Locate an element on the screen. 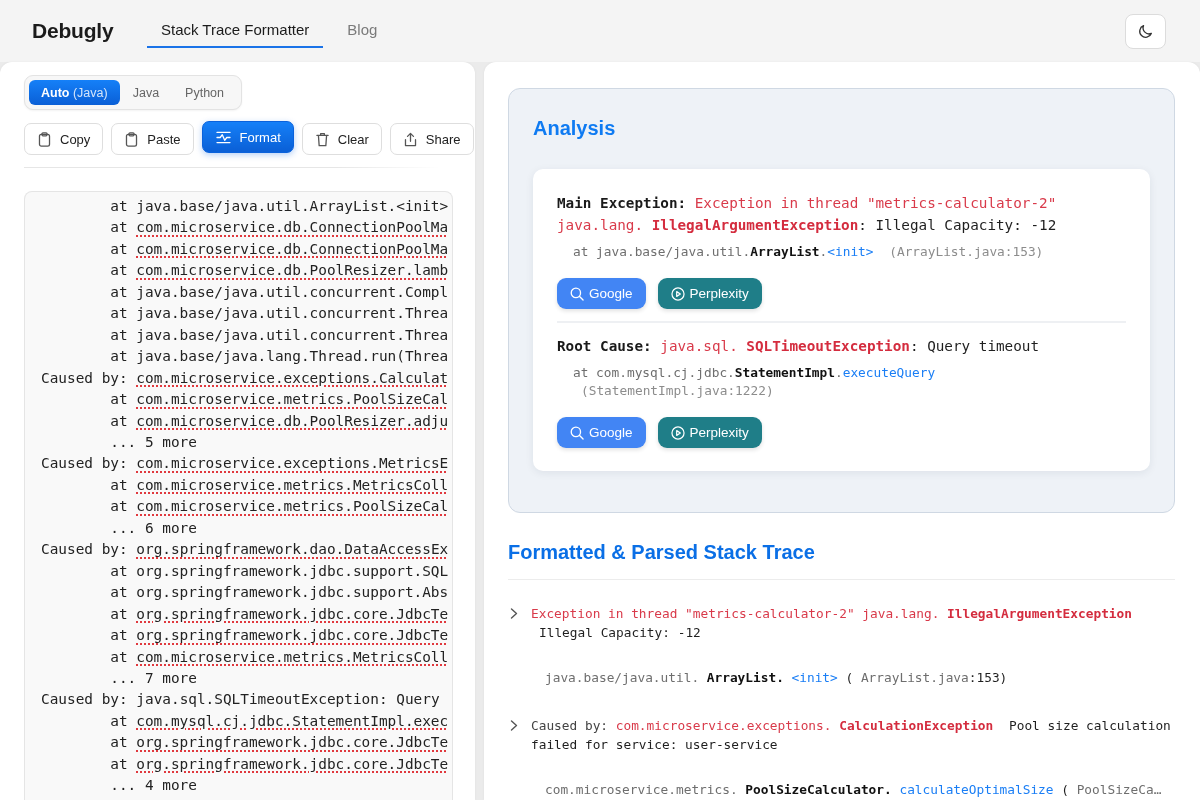 The width and height of the screenshot is (1200, 800). theme-toggle-button is located at coordinates (1145, 31).